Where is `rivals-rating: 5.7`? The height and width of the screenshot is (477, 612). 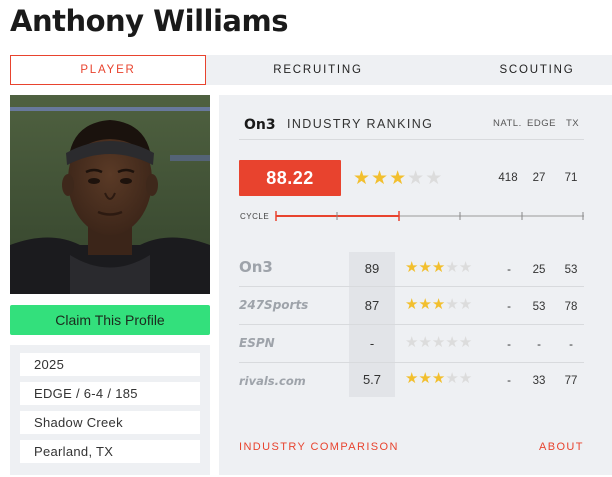
rivals-rating: 5.7 is located at coordinates (372, 380).